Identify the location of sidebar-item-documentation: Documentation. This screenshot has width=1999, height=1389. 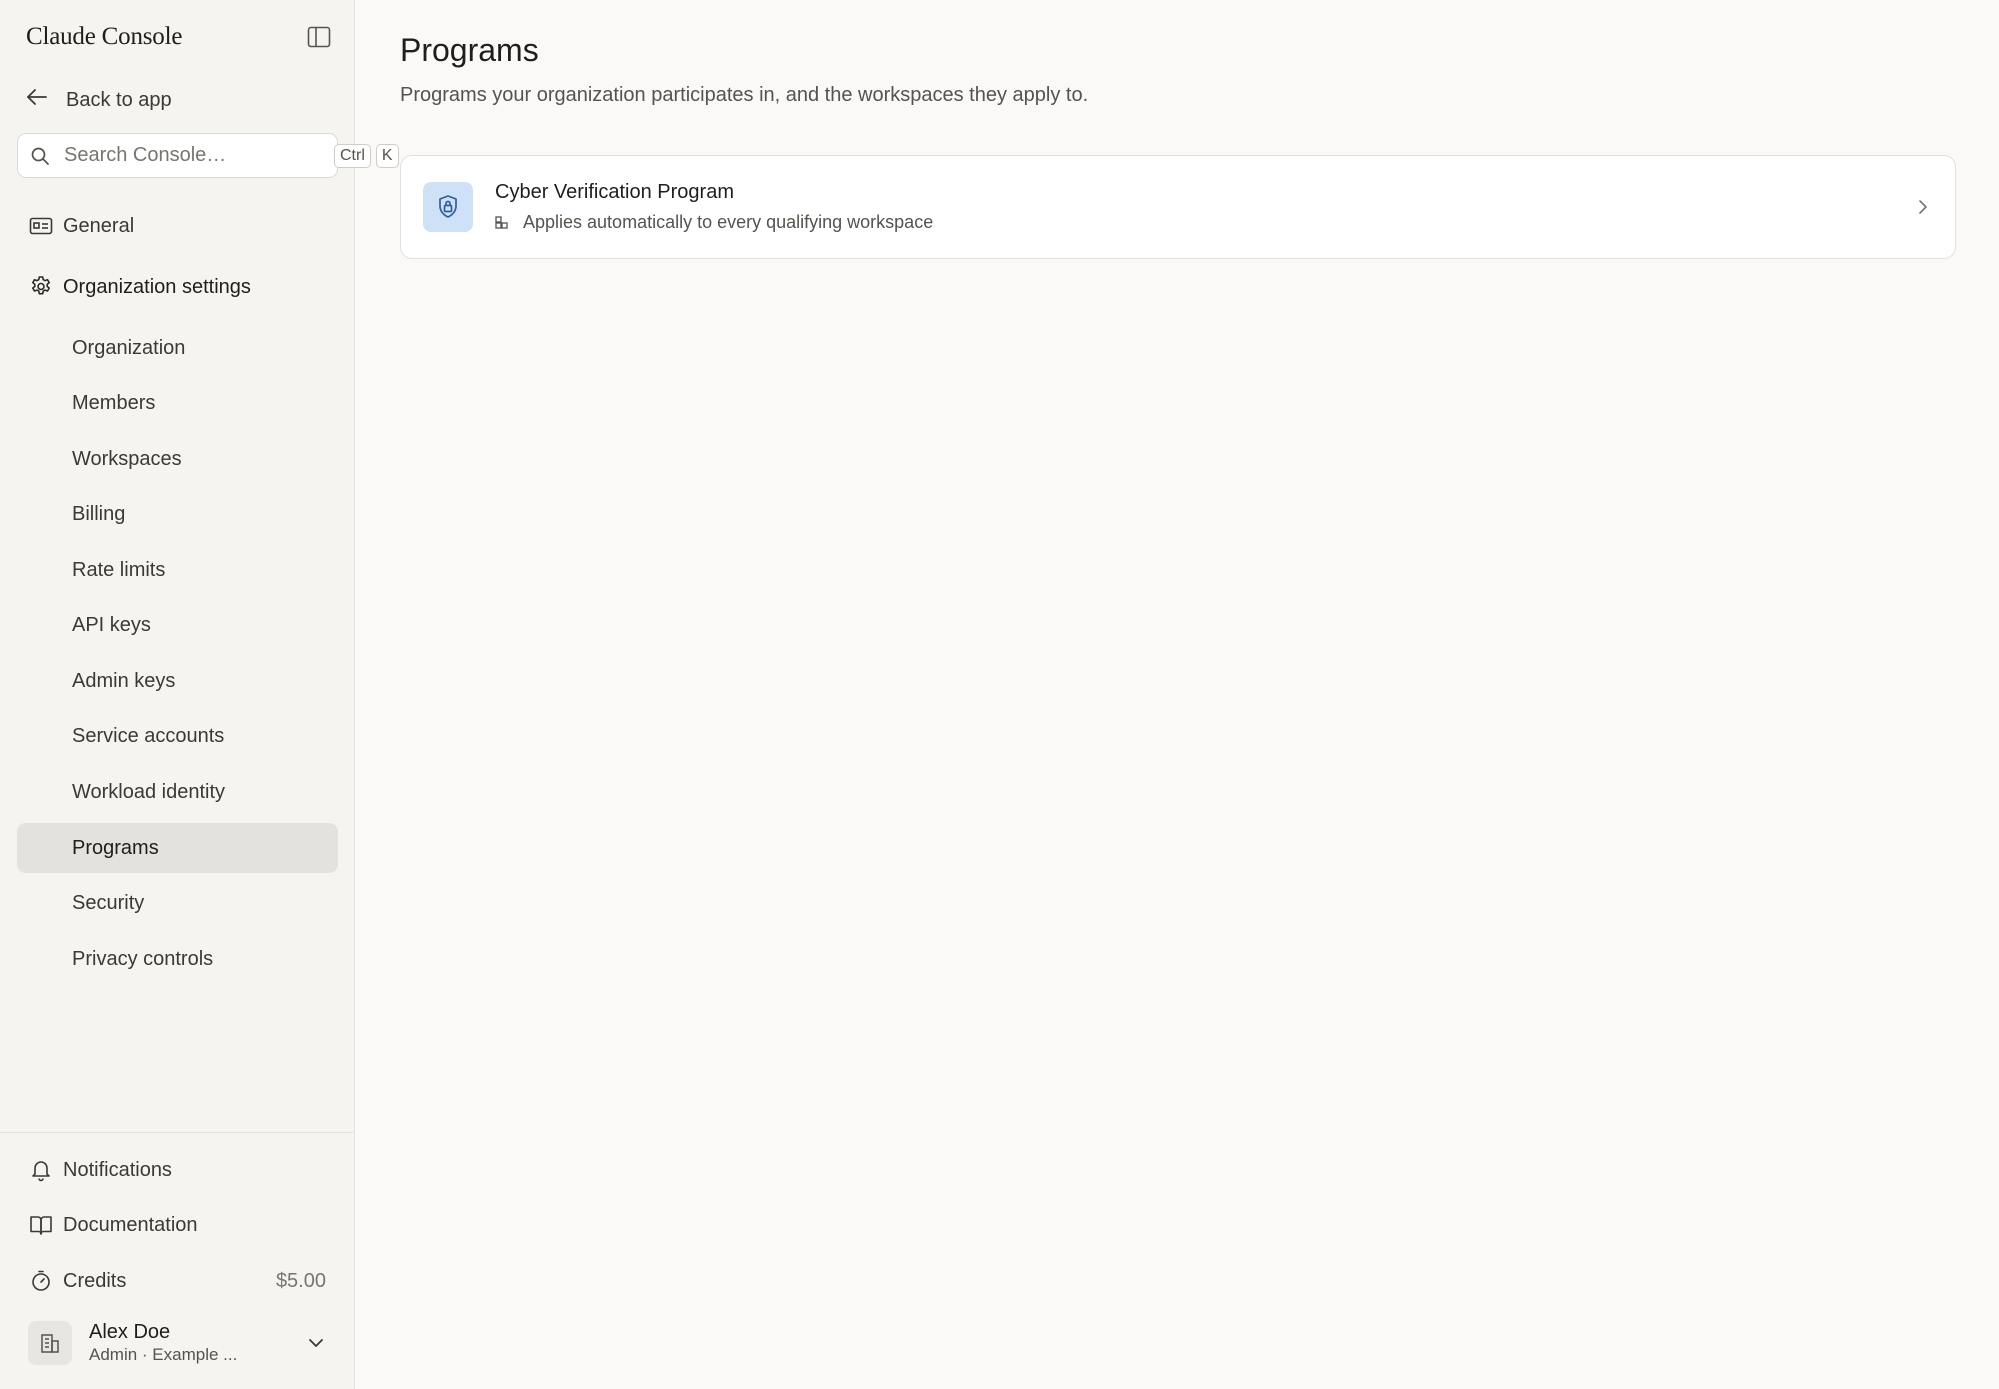
(177, 1225).